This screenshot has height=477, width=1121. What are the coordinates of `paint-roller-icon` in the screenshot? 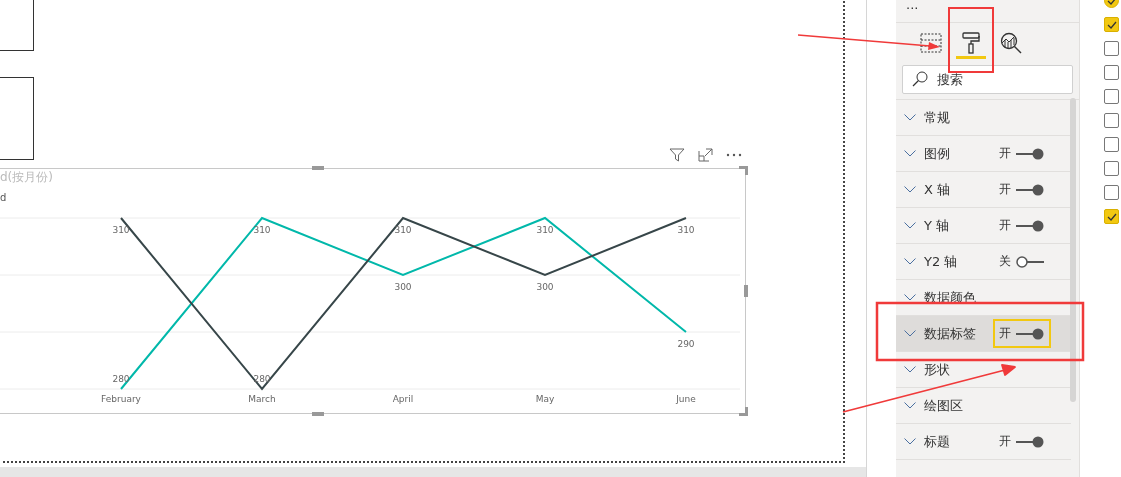 It's located at (971, 42).